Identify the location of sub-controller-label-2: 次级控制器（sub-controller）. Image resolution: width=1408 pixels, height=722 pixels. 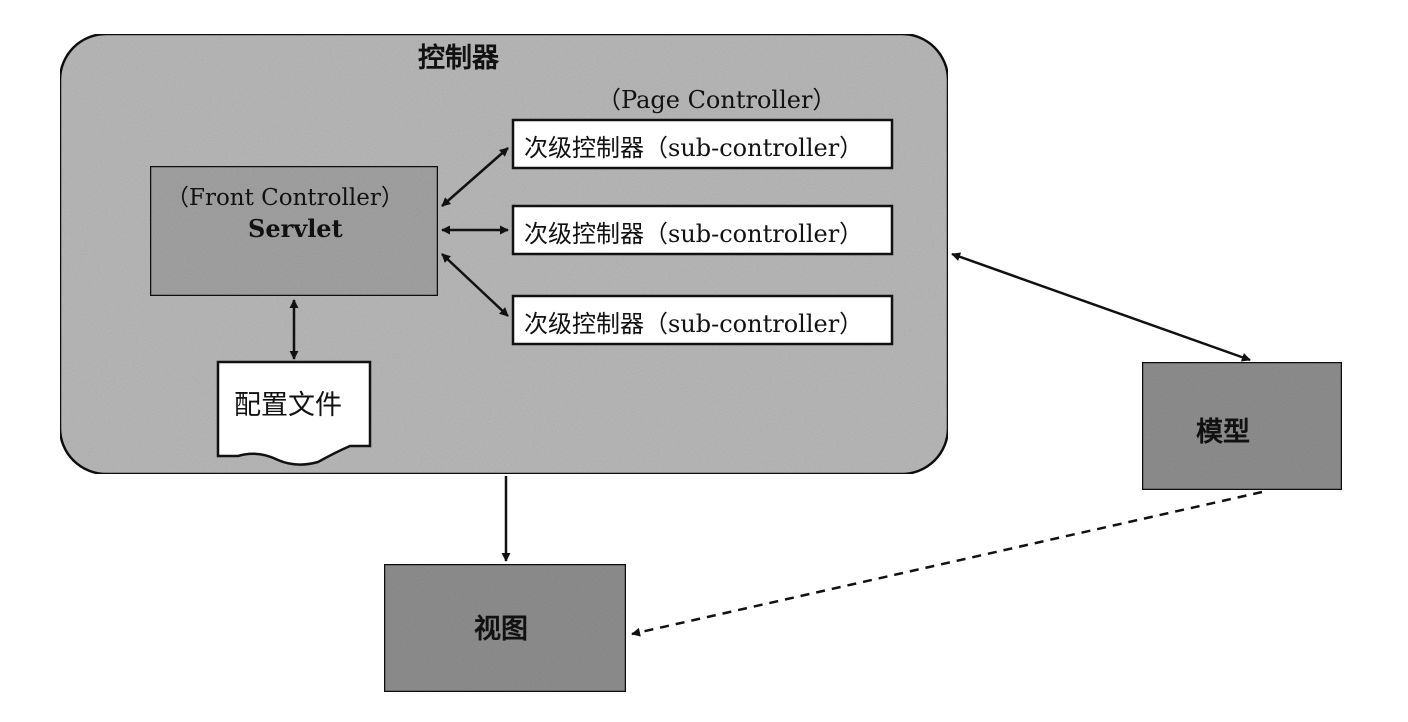
(694, 234).